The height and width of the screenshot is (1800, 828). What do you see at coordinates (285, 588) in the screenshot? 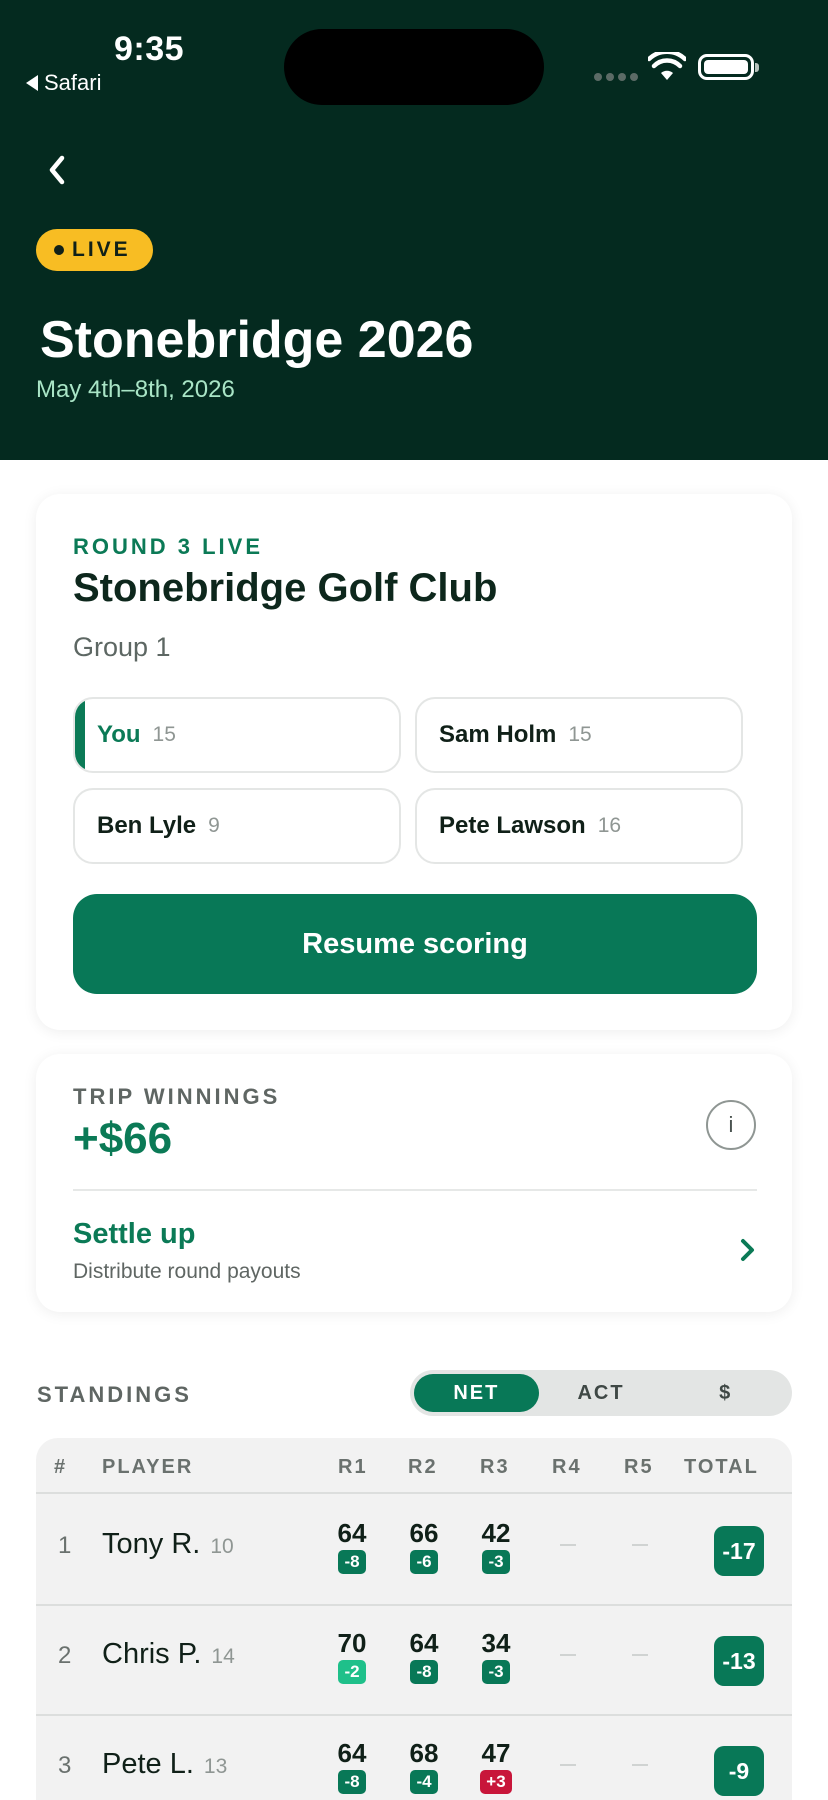
I see `course-name: Stonebridge Golf Club` at bounding box center [285, 588].